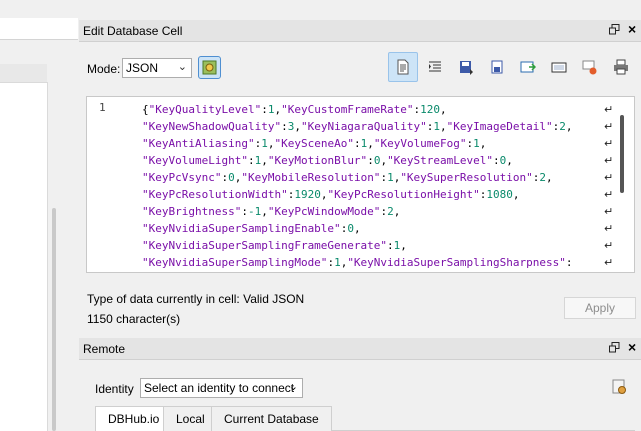  Describe the element at coordinates (112, 184) in the screenshot. I see `line-number-gutter: 1` at that location.